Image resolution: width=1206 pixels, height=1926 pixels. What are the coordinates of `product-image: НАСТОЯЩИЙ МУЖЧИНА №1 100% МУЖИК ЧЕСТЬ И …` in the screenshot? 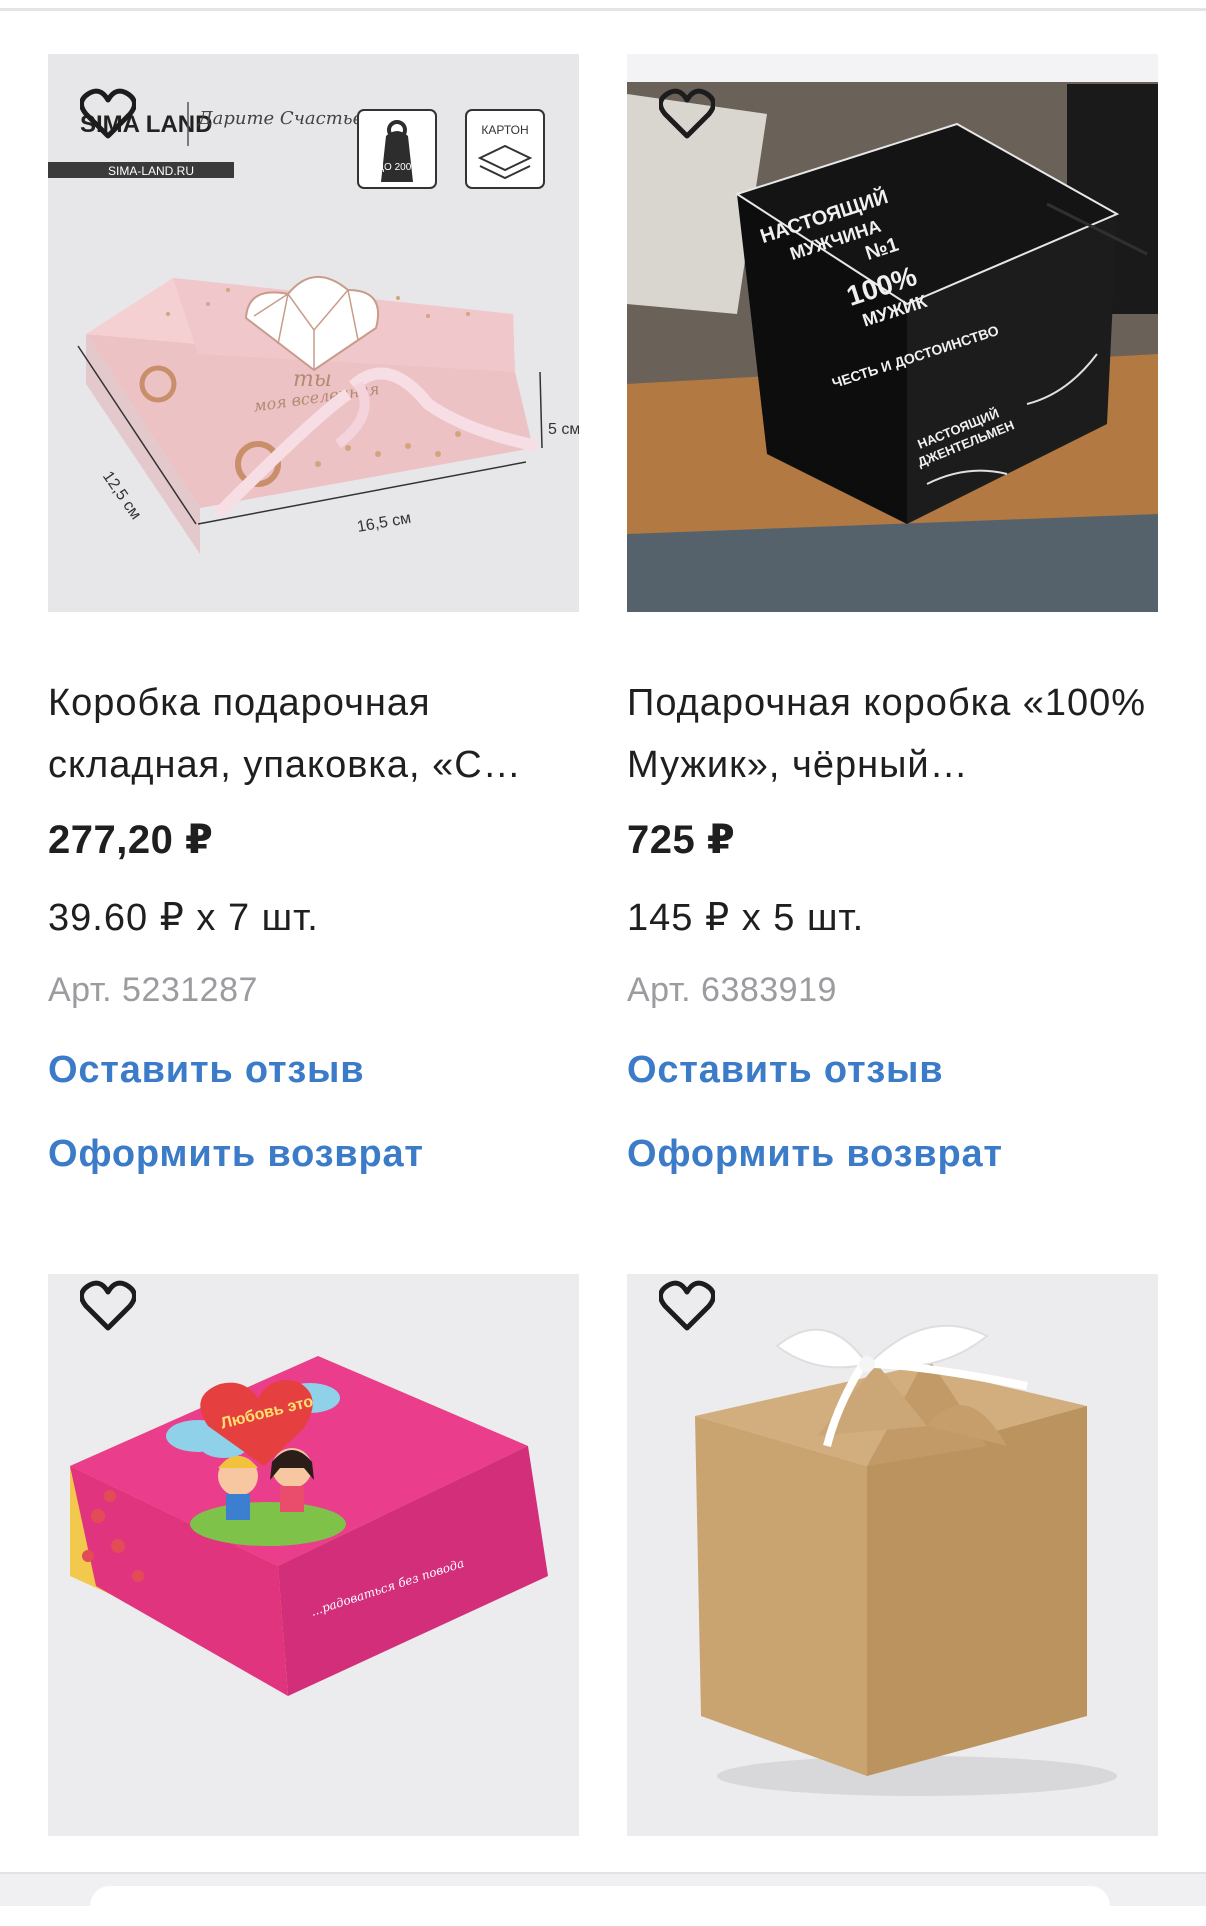 It's located at (892, 346).